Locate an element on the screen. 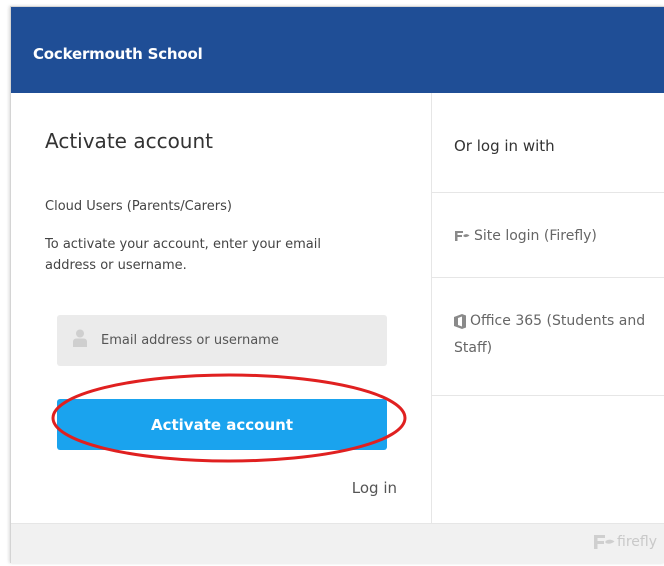 The width and height of the screenshot is (664, 566). providers-heading: Or log in with is located at coordinates (504, 146).